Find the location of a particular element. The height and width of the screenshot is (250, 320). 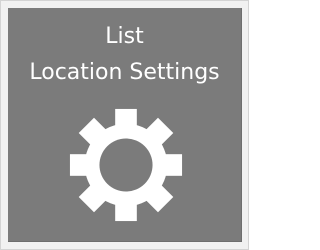

tile-title-line-2: Location Settings is located at coordinates (124, 72).